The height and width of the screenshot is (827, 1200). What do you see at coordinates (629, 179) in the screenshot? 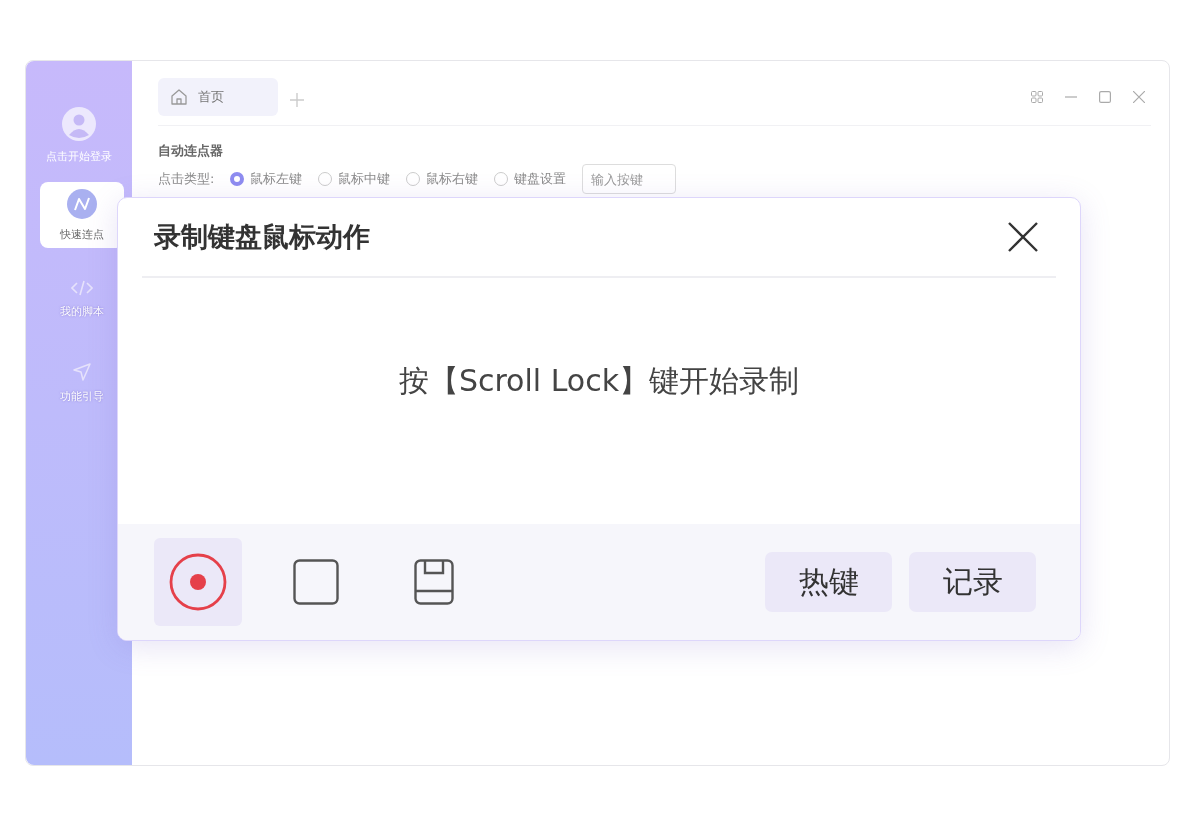
I see `key-input-field: 输入按键` at bounding box center [629, 179].